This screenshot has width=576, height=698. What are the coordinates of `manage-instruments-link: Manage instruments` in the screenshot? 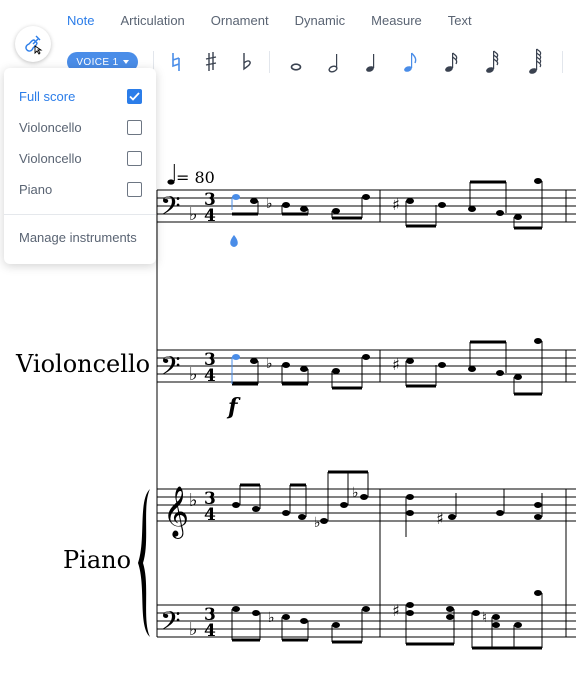 It's located at (78, 237).